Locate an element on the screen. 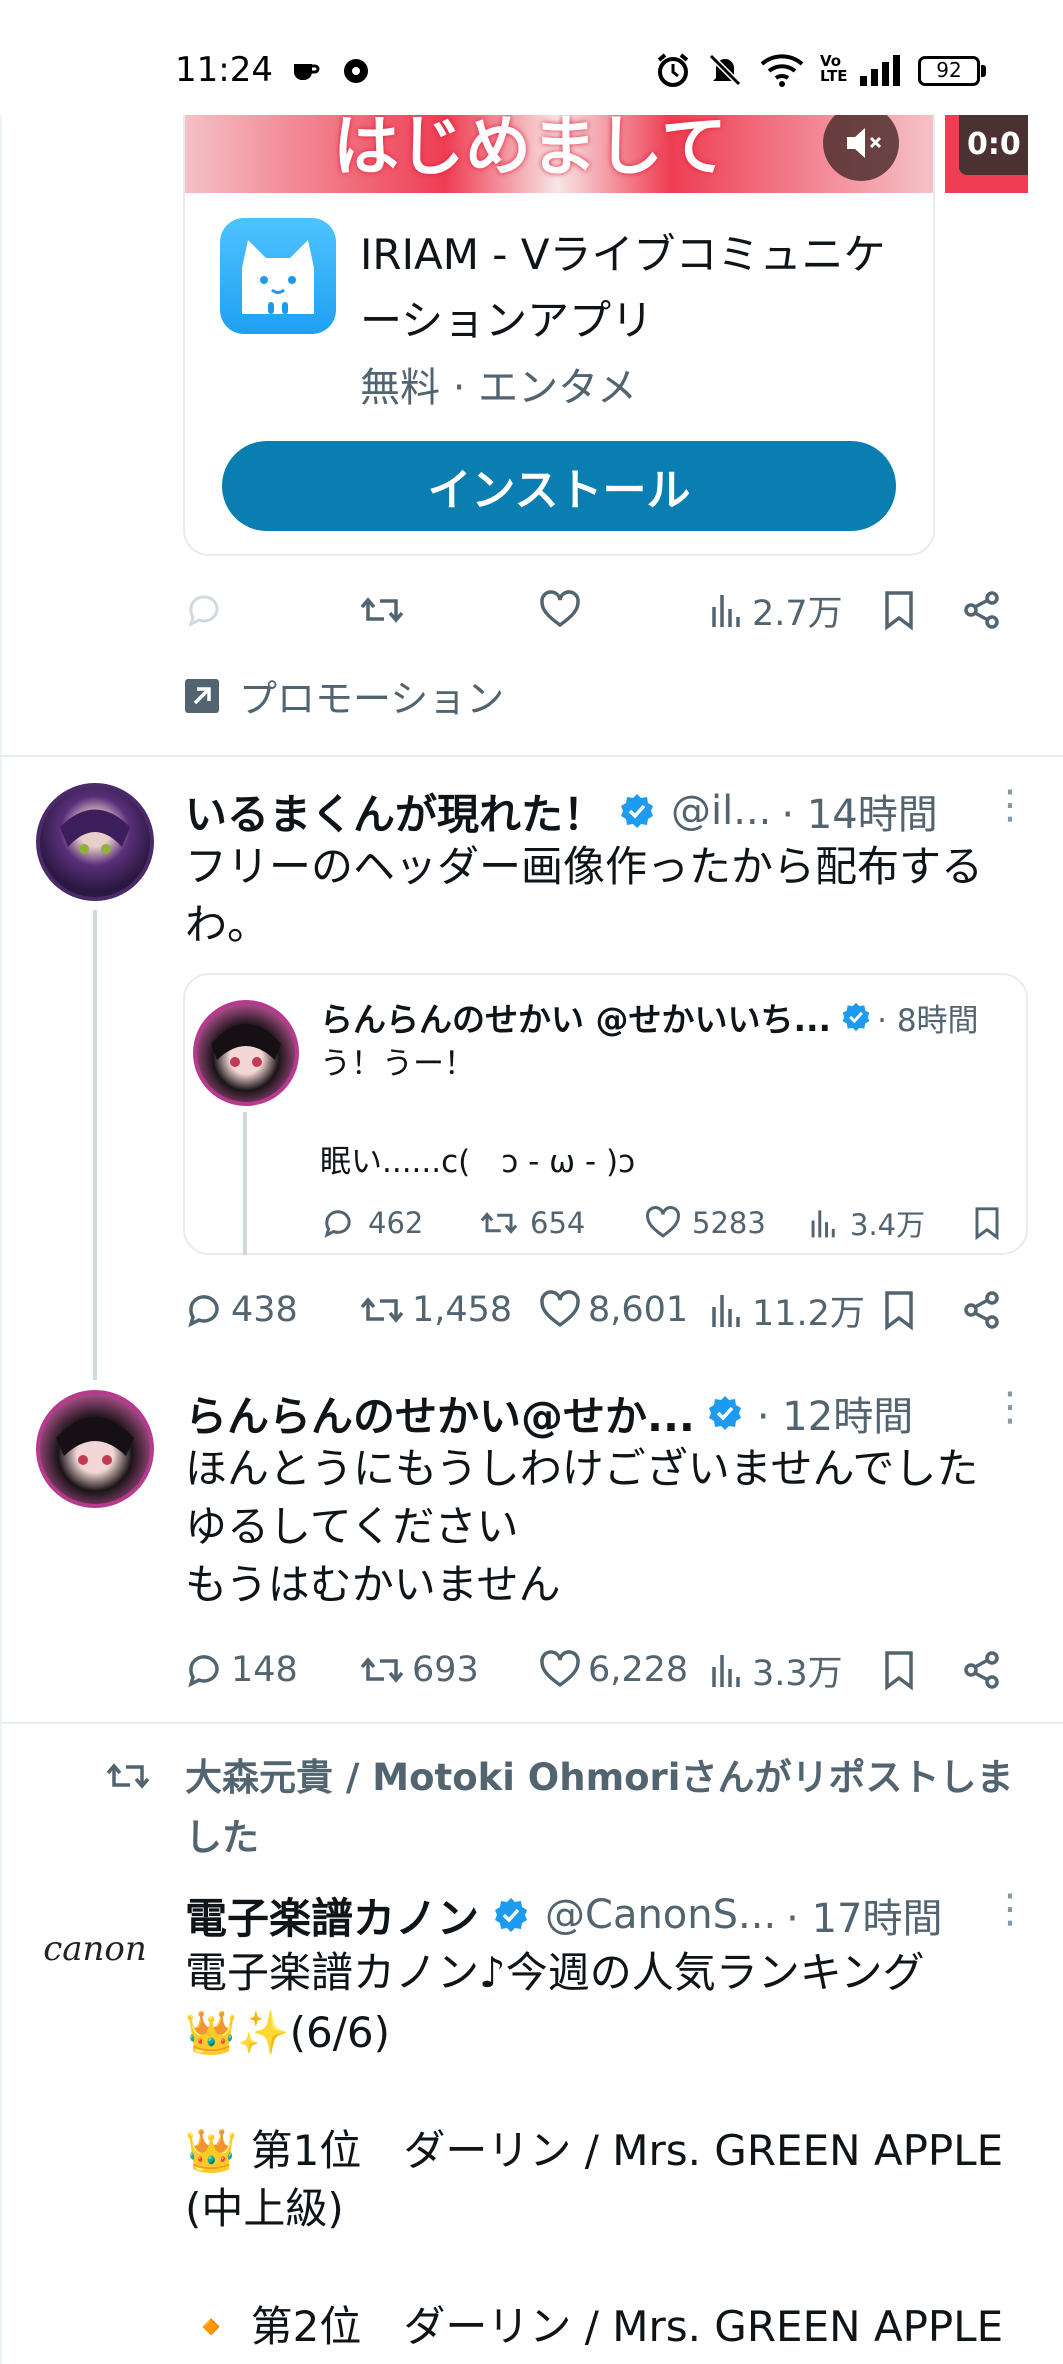  quote-views-count: 3.4万 is located at coordinates (888, 1225).